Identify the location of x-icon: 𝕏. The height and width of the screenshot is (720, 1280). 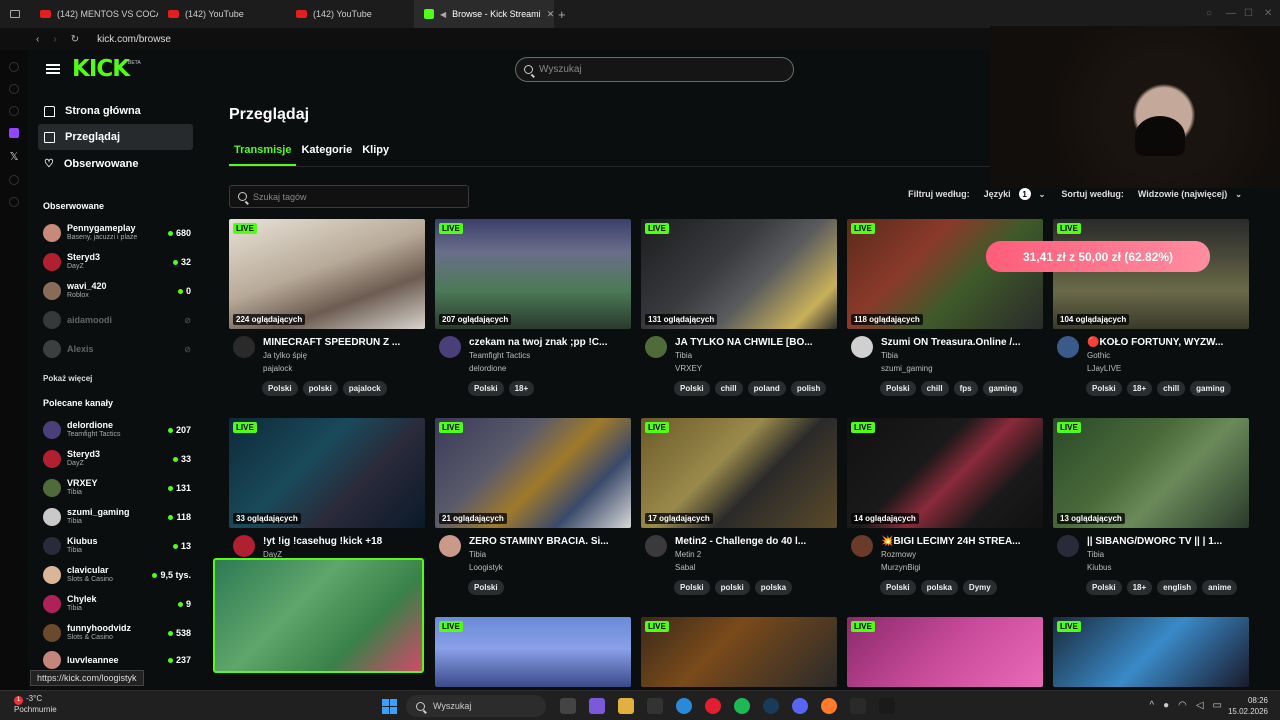
(14, 156).